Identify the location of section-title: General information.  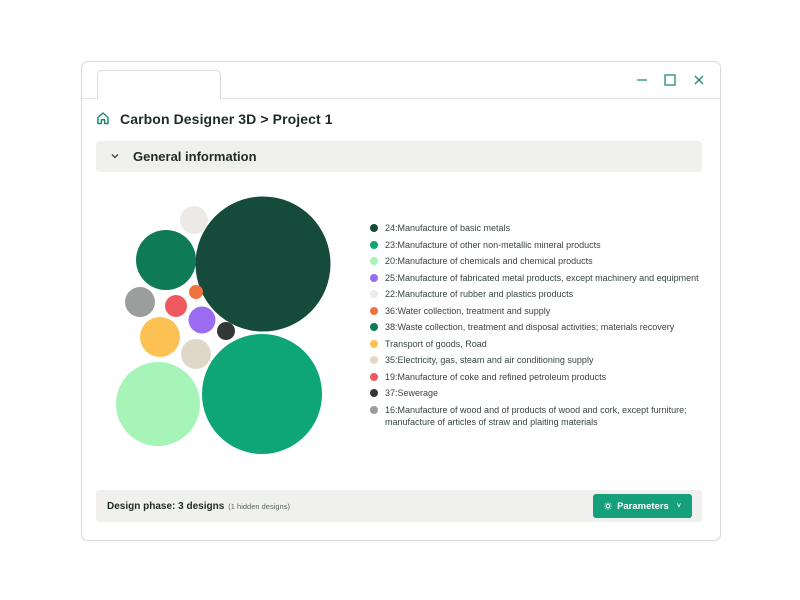
(195, 156).